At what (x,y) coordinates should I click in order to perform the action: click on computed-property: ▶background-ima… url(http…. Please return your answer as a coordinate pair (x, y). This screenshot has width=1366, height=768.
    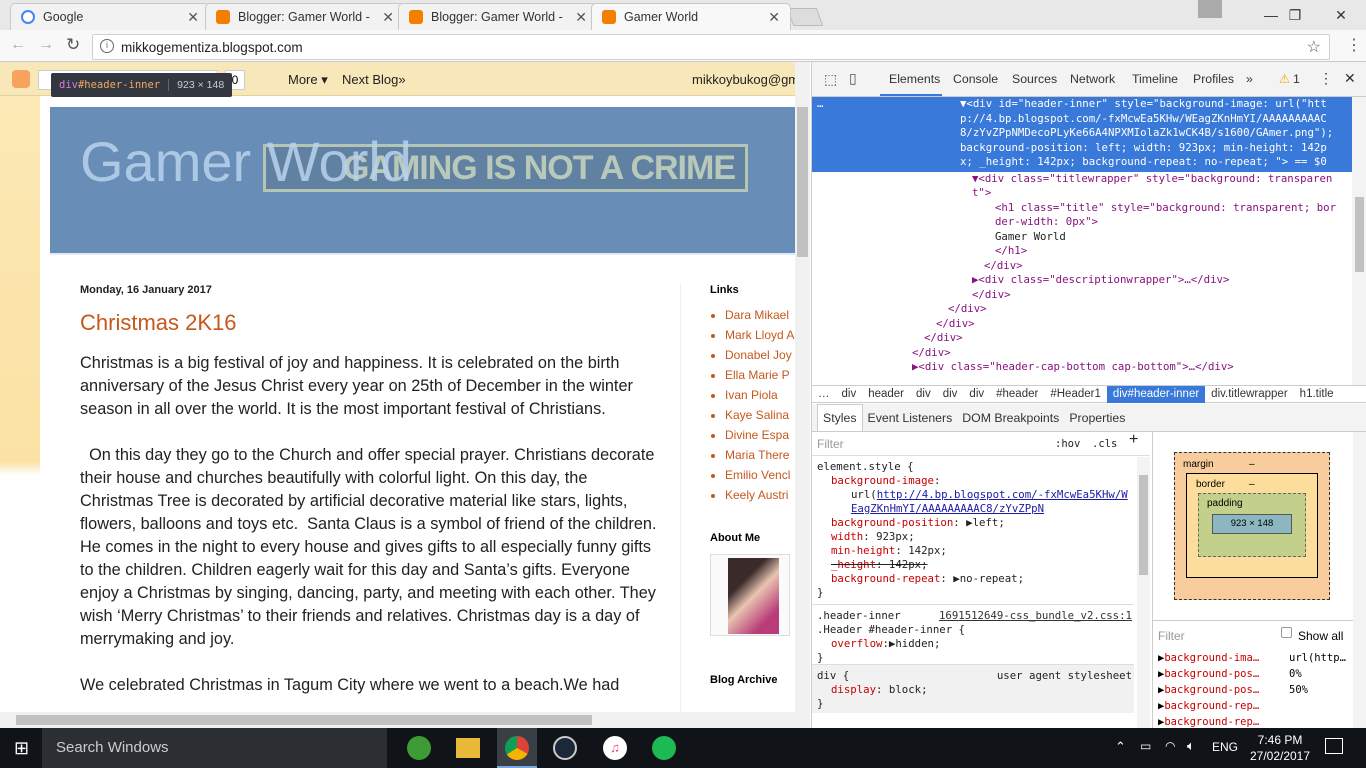
    Looking at the image, I should click on (1253, 658).